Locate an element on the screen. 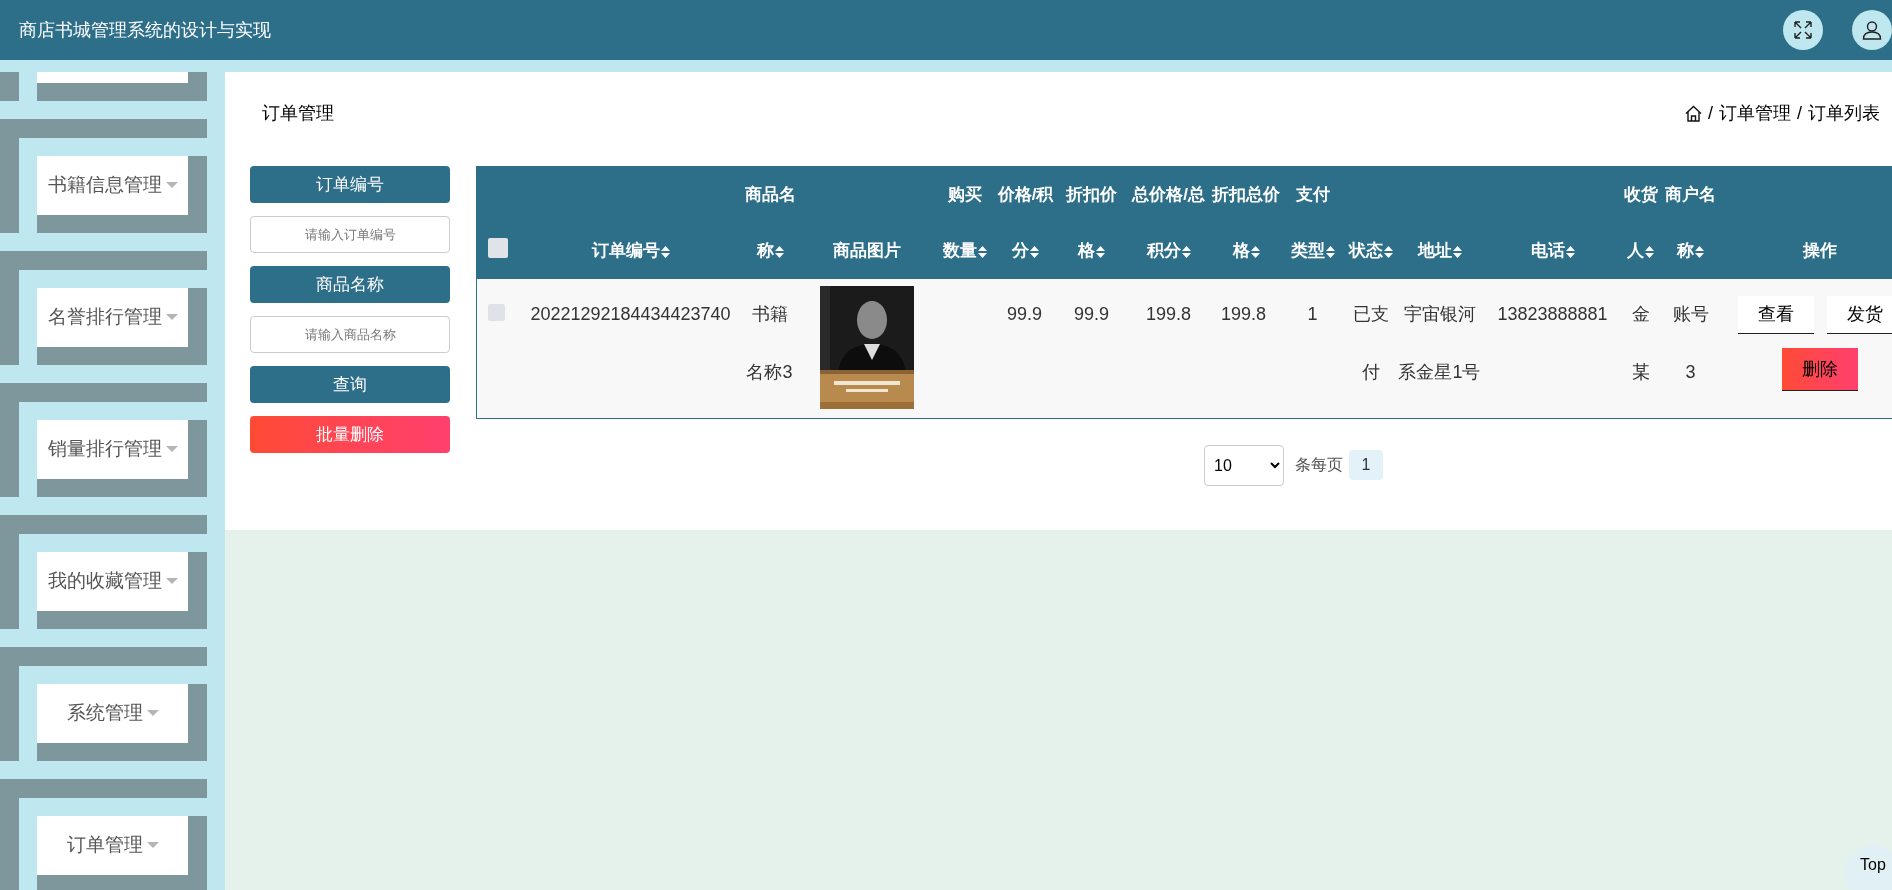 The height and width of the screenshot is (890, 1892). select-all-checkbox is located at coordinates (498, 248).